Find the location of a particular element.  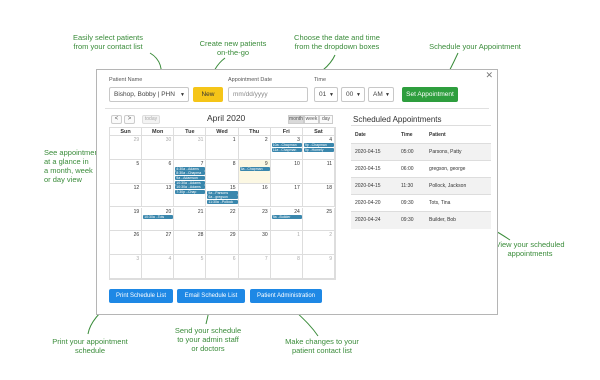

day-number: 24 is located at coordinates (297, 211).